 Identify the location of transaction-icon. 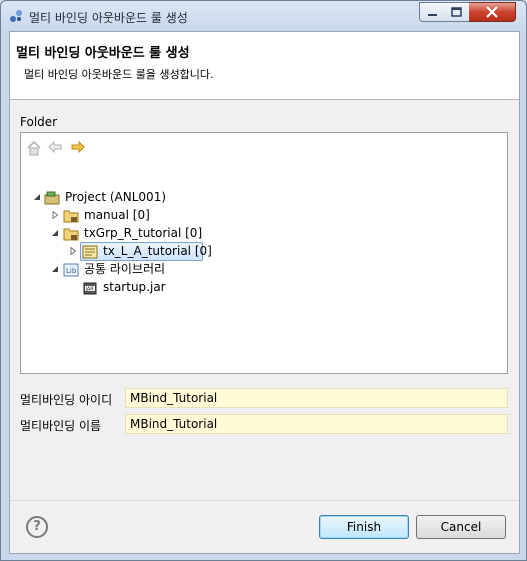
(90, 252).